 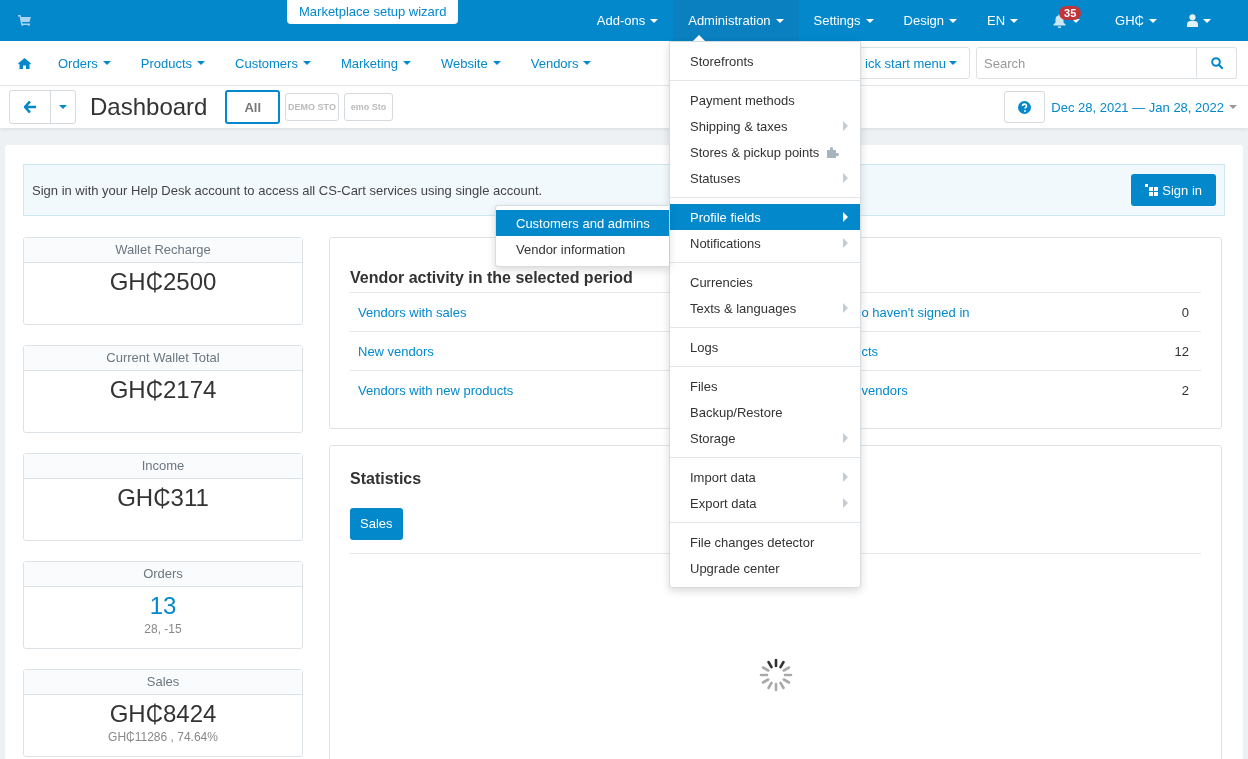 I want to click on stat-card-title: Sales, so click(x=163, y=682).